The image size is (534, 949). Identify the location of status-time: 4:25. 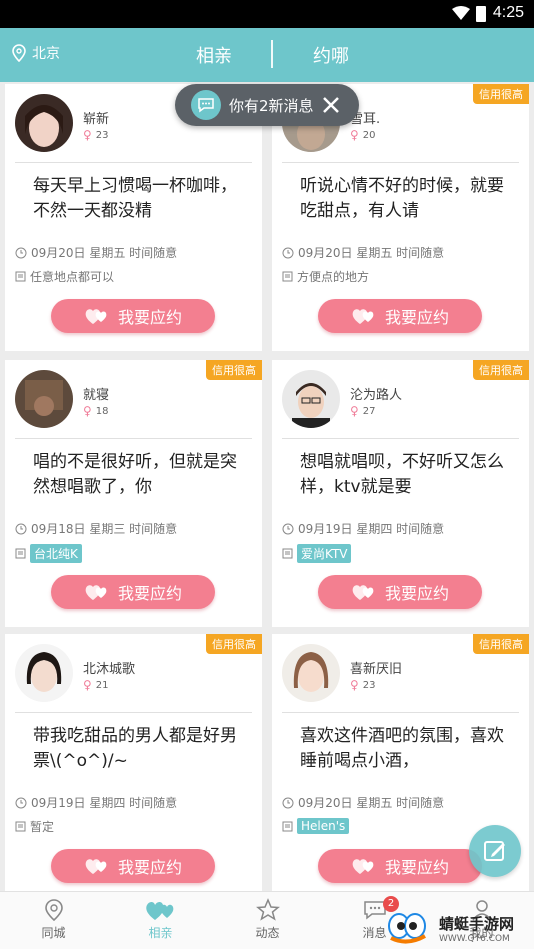
(508, 12).